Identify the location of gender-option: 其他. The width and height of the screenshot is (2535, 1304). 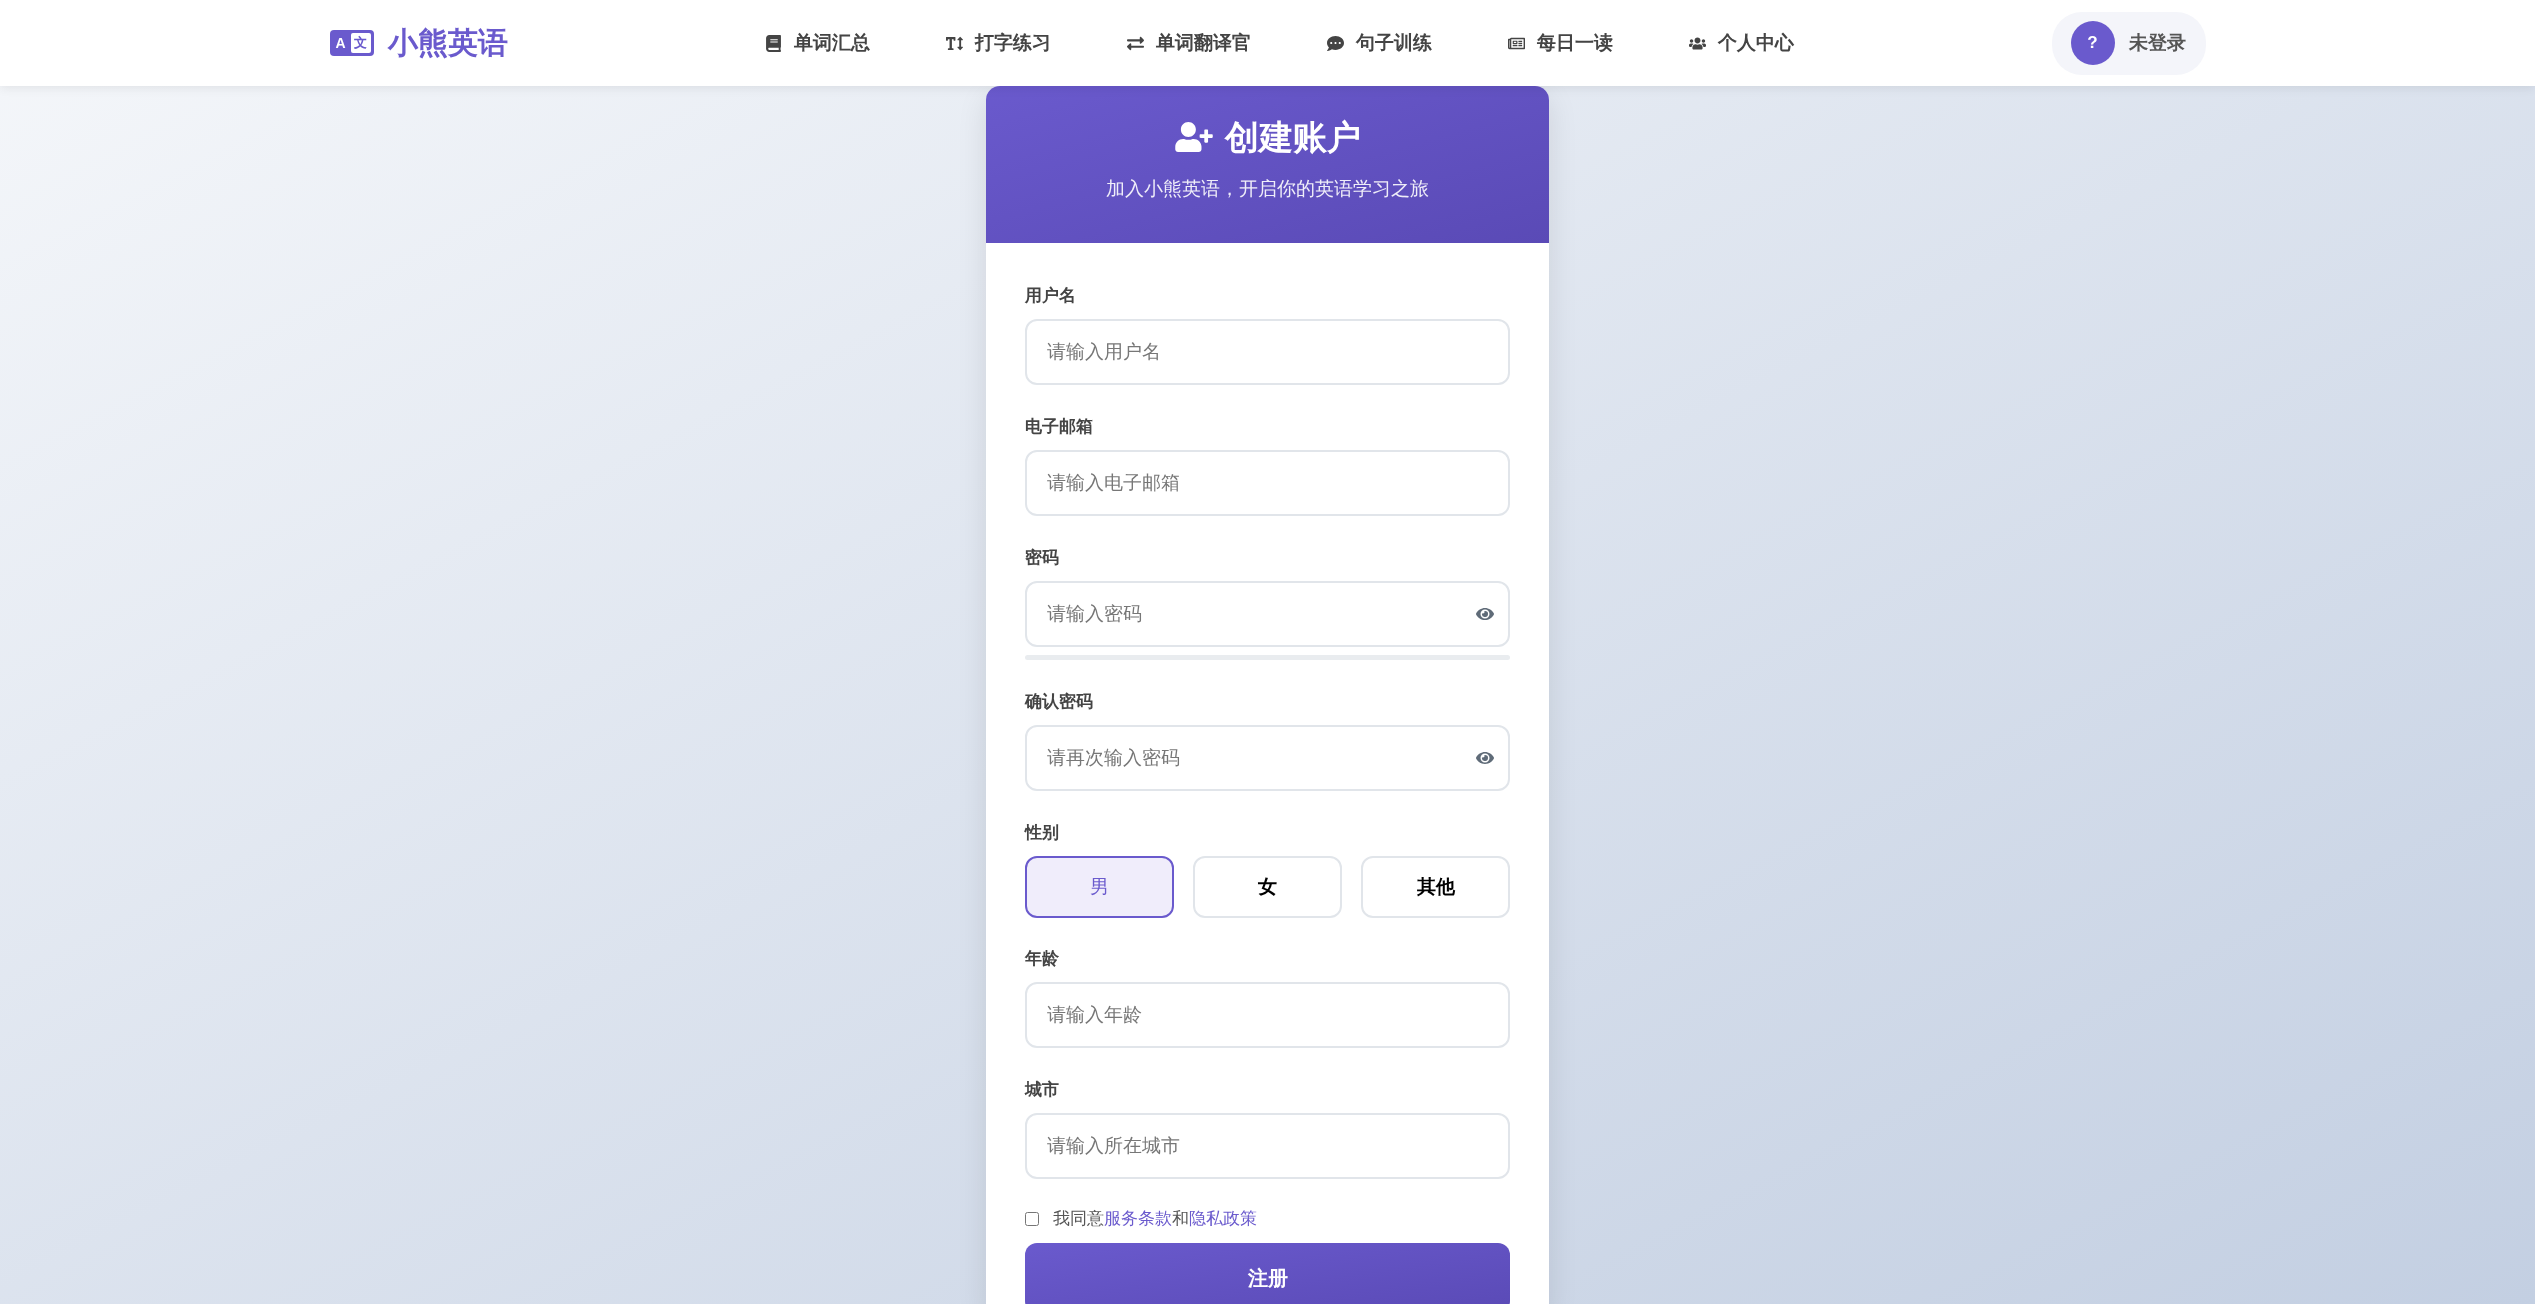
(1435, 887).